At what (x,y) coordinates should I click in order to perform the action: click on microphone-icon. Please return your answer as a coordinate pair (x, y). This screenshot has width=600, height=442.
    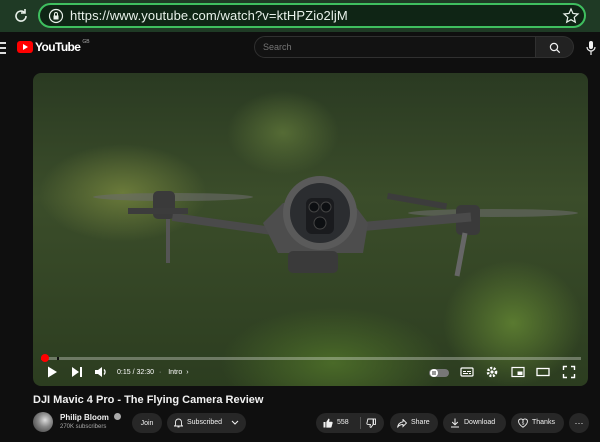
    Looking at the image, I should click on (591, 48).